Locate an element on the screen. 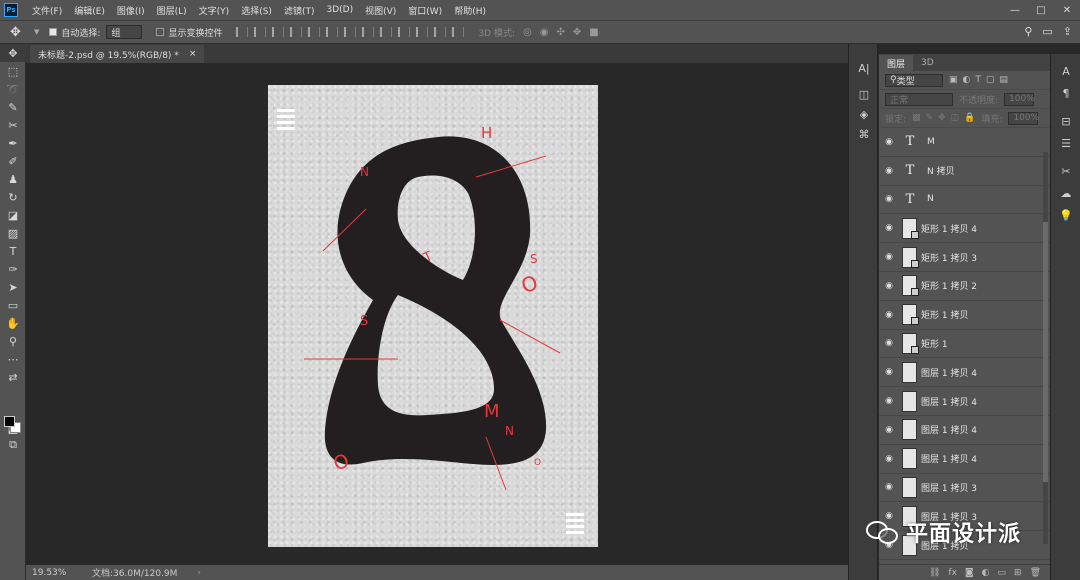 The width and height of the screenshot is (1080, 580). paragraph-icon: ¶ is located at coordinates (1065, 93).